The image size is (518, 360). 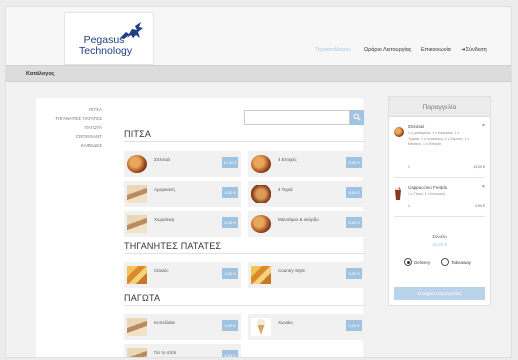 What do you see at coordinates (306, 327) in the screenshot?
I see `product-card: Χωνάκι 3,00 €` at bounding box center [306, 327].